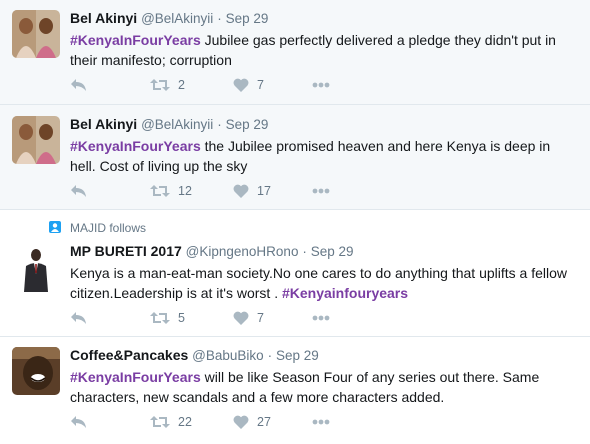  Describe the element at coordinates (171, 422) in the screenshot. I see `retweet-button: 22` at that location.